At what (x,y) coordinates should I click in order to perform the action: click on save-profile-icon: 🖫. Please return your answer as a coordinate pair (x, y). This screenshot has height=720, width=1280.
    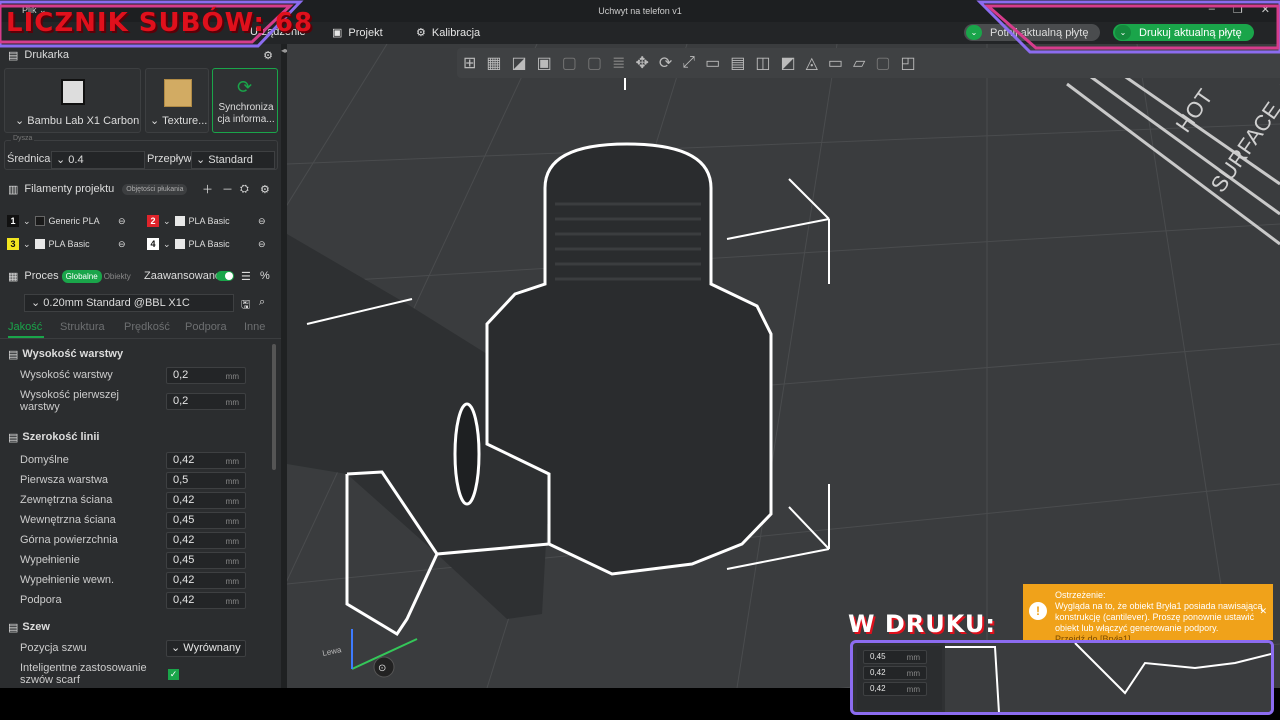
    Looking at the image, I should click on (245, 305).